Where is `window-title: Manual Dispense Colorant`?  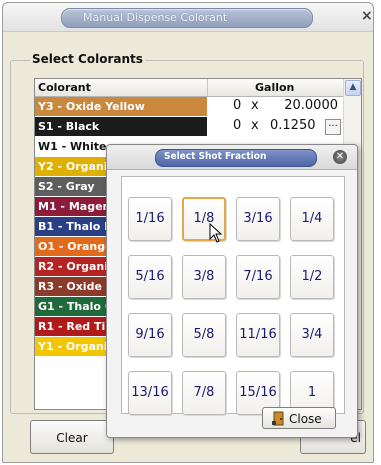
window-title: Manual Dispense Colorant is located at coordinates (155, 17).